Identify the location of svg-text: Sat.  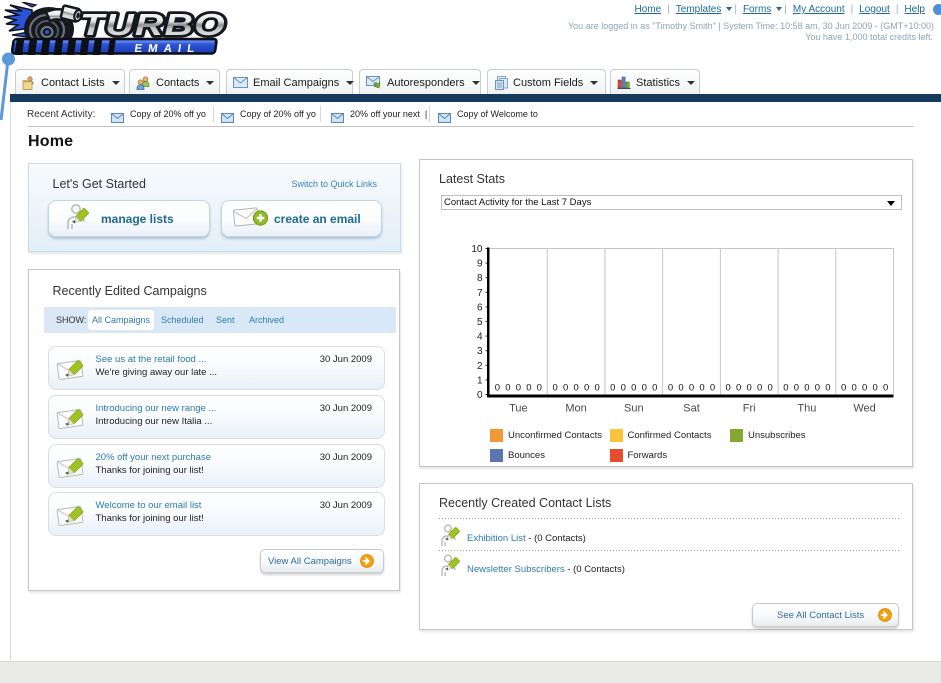
(691, 409).